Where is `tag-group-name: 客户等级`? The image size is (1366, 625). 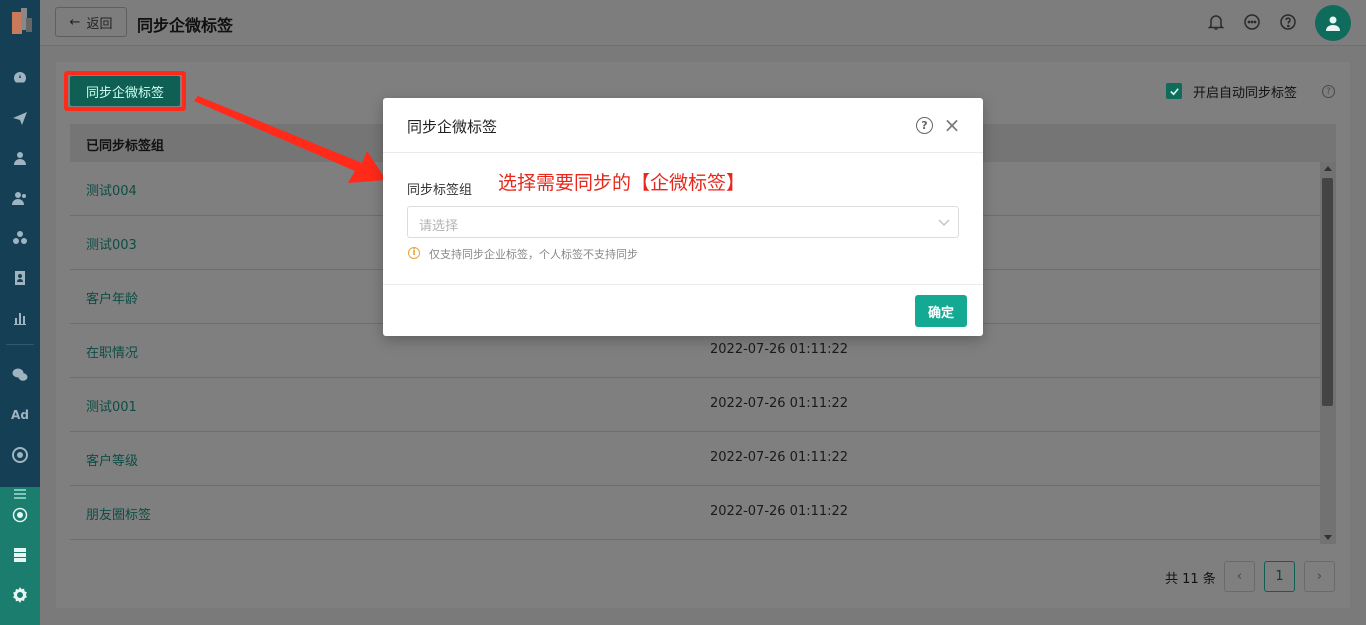
tag-group-name: 客户等级 is located at coordinates (112, 459).